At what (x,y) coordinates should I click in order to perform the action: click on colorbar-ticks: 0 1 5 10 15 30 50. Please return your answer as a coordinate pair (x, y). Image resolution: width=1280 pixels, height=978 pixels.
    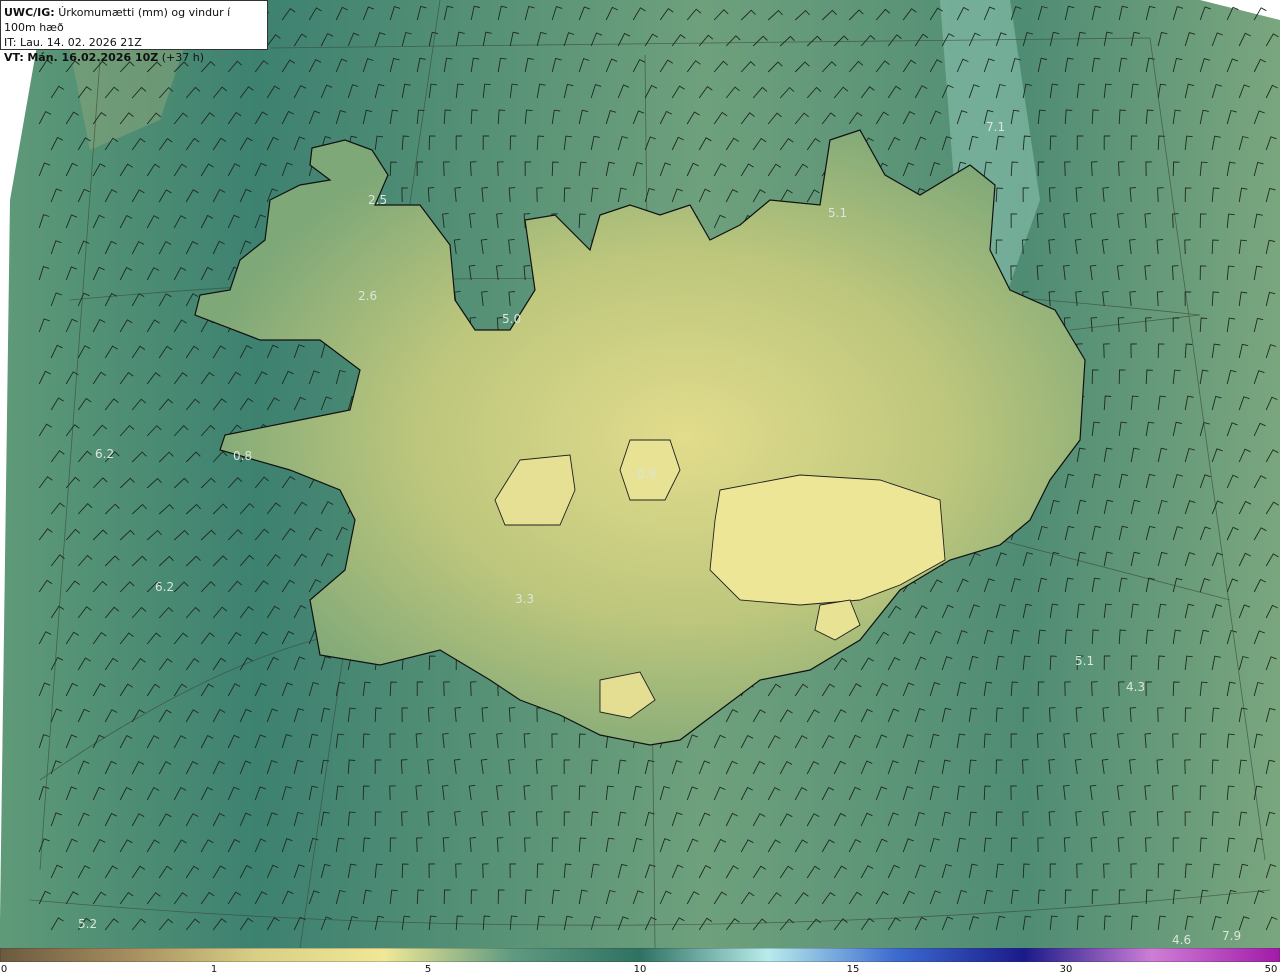
    Looking at the image, I should click on (640, 970).